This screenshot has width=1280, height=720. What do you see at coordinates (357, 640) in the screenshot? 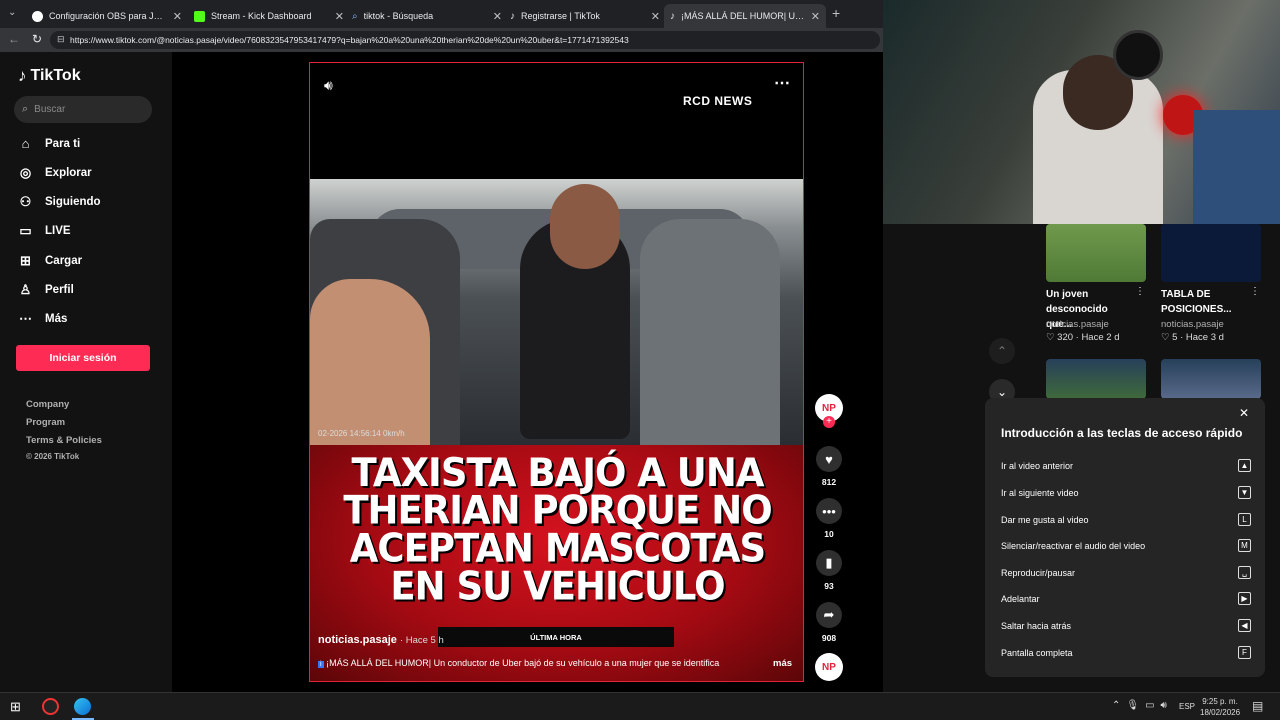
I see `author-name: noticias.pasaje` at bounding box center [357, 640].